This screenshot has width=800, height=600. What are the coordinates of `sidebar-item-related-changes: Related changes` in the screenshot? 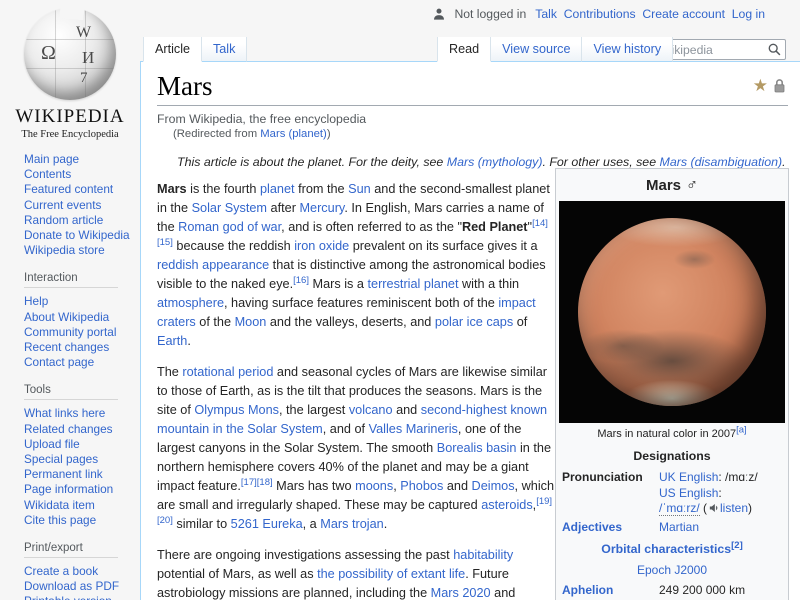 It's located at (68, 429).